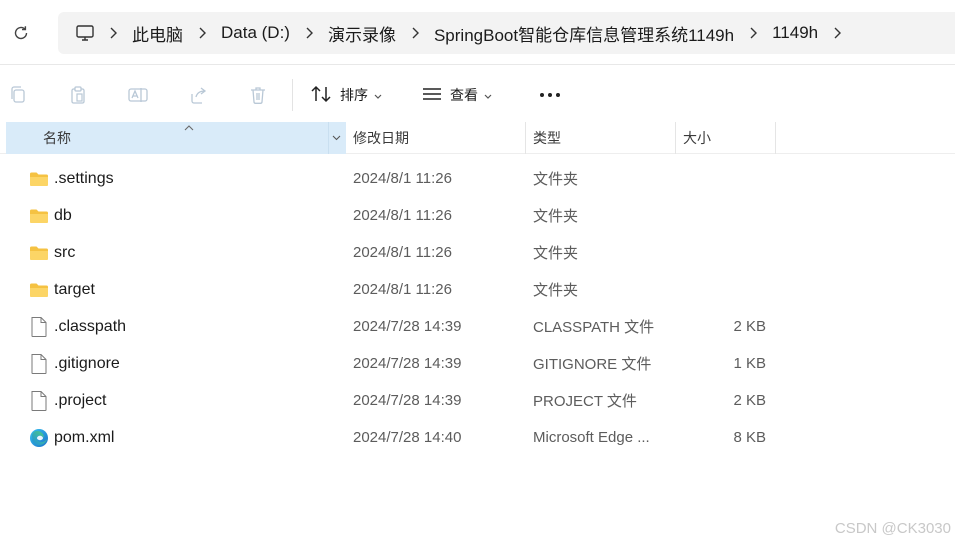 The height and width of the screenshot is (545, 955). Describe the element at coordinates (63, 215) in the screenshot. I see `file-name: db` at that location.